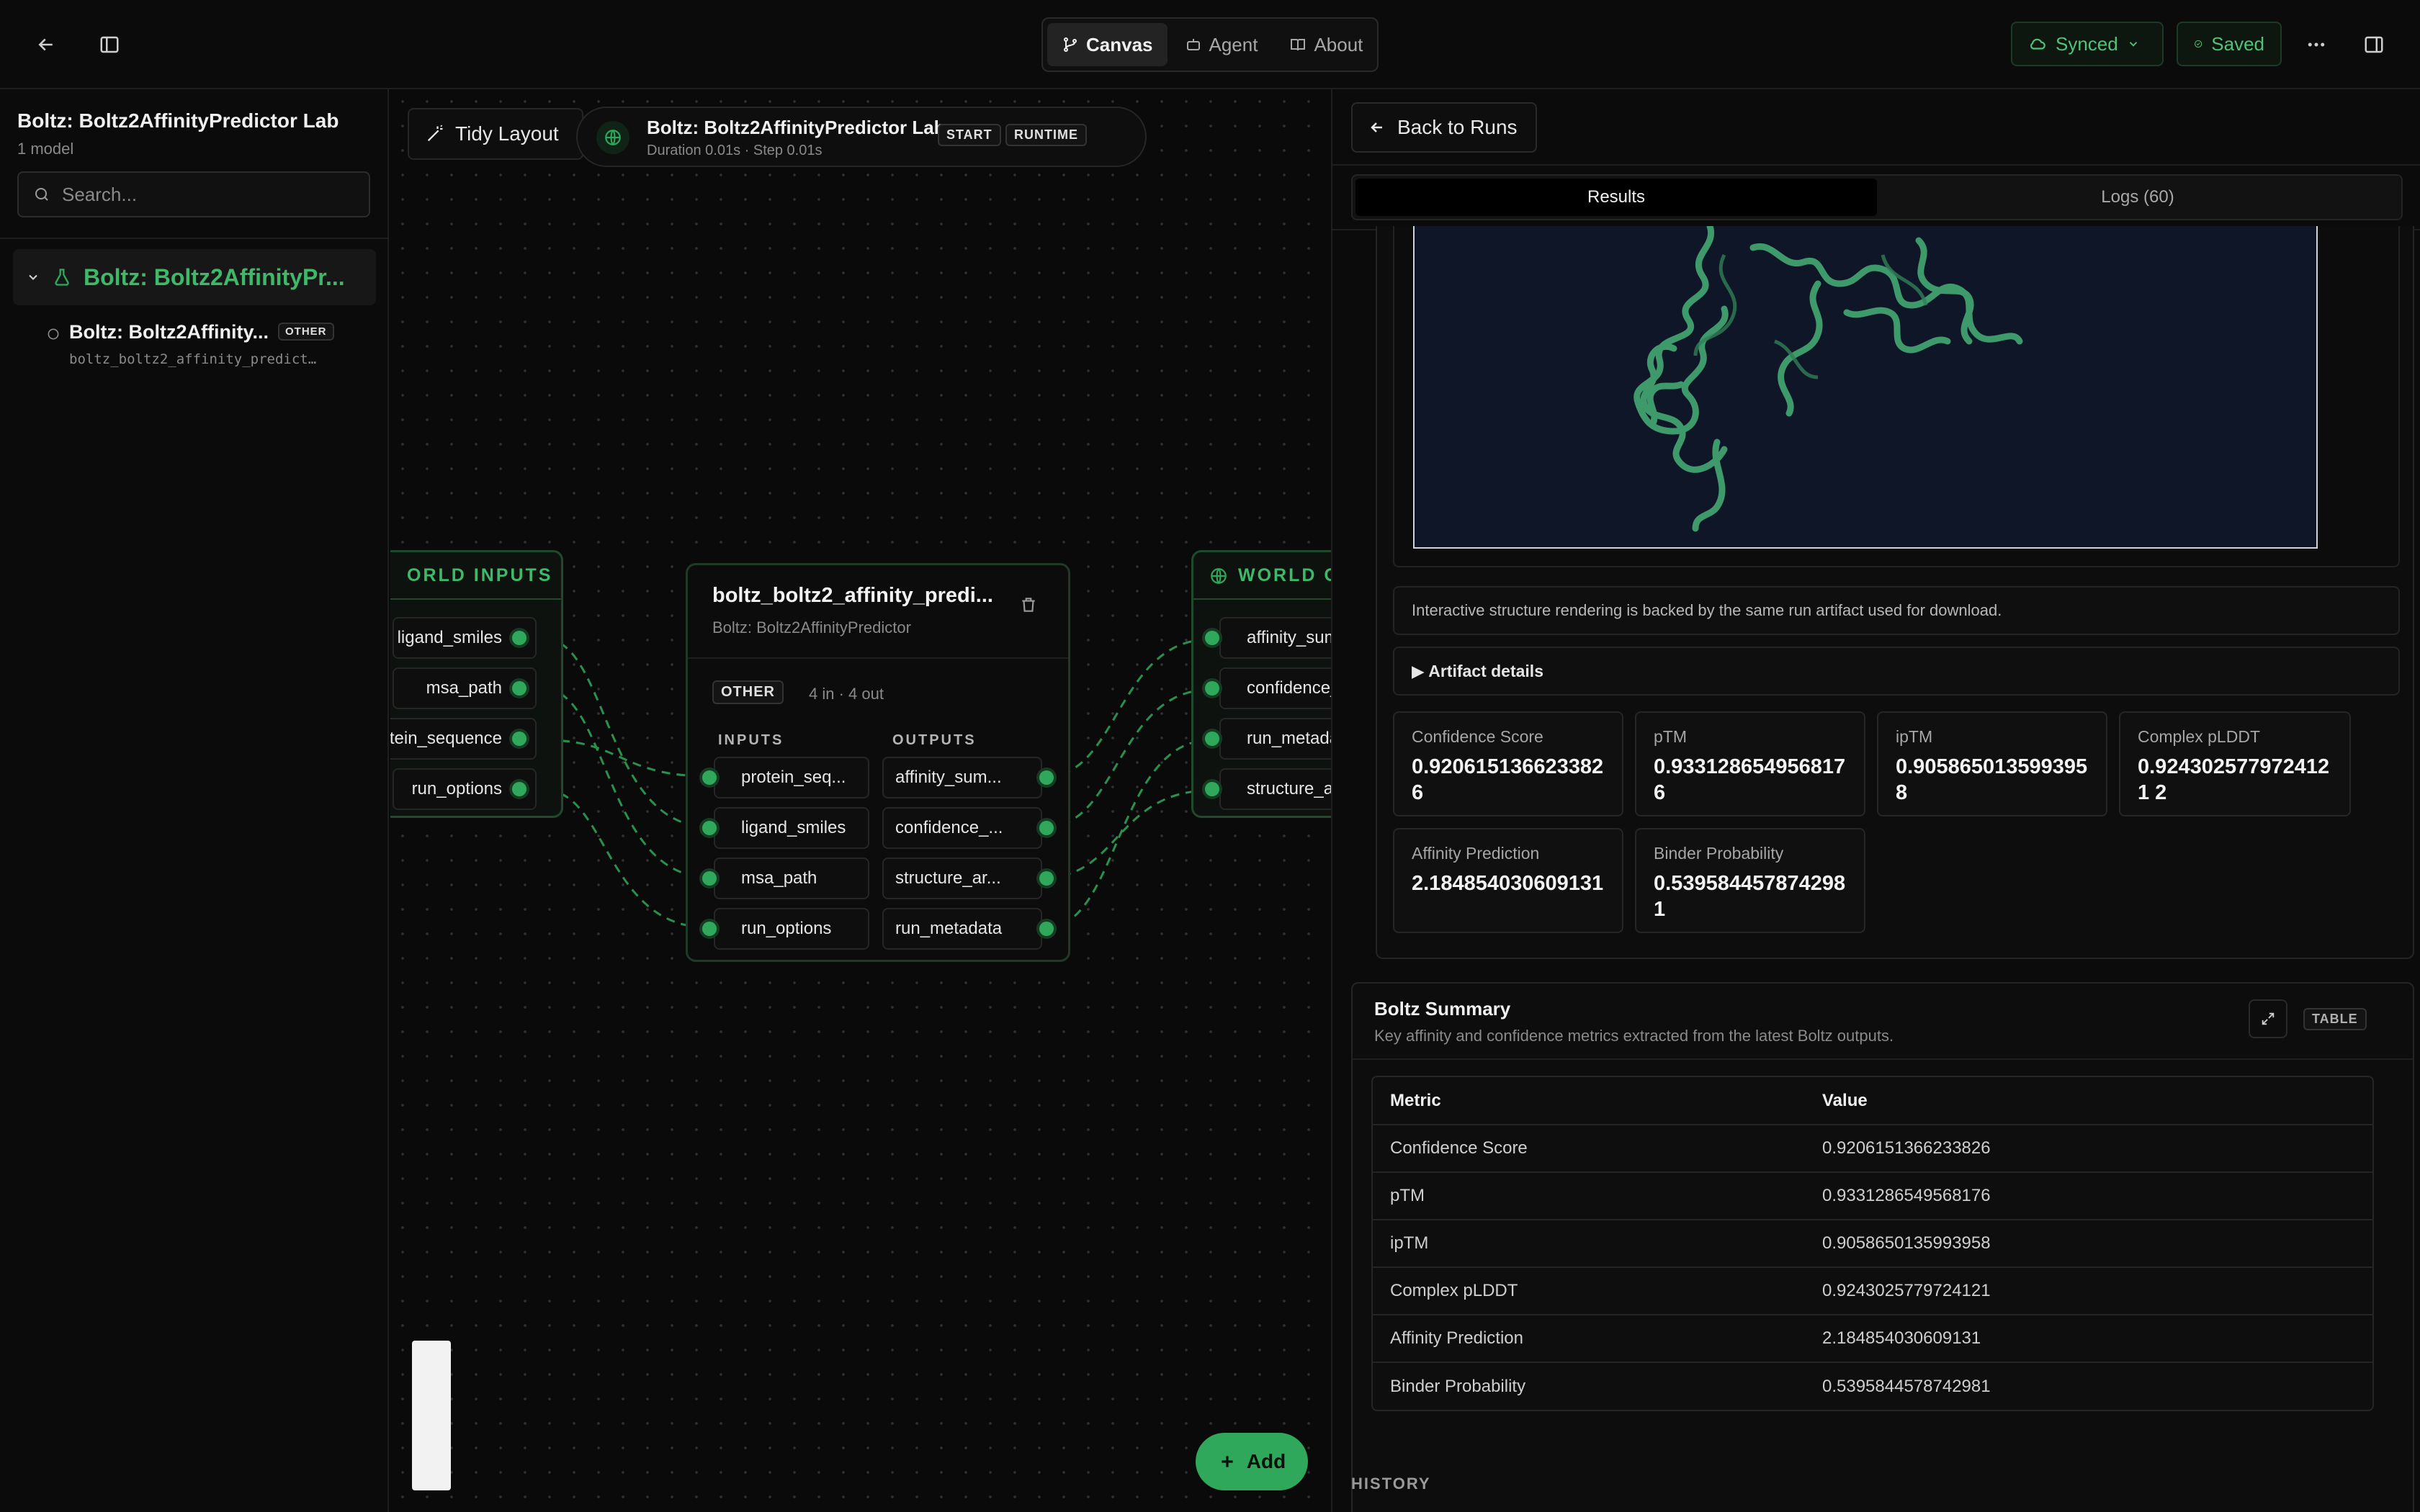 The image size is (2420, 1512). I want to click on expand-button, so click(2268, 1018).